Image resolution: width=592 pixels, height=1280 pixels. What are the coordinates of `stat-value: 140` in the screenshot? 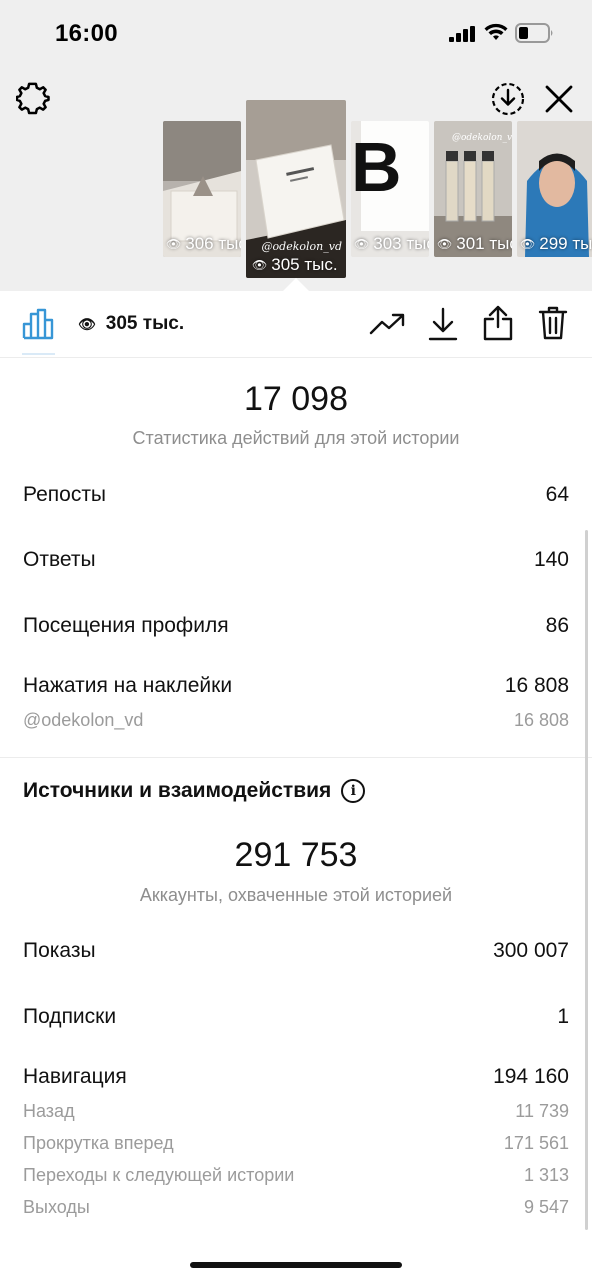 It's located at (551, 559).